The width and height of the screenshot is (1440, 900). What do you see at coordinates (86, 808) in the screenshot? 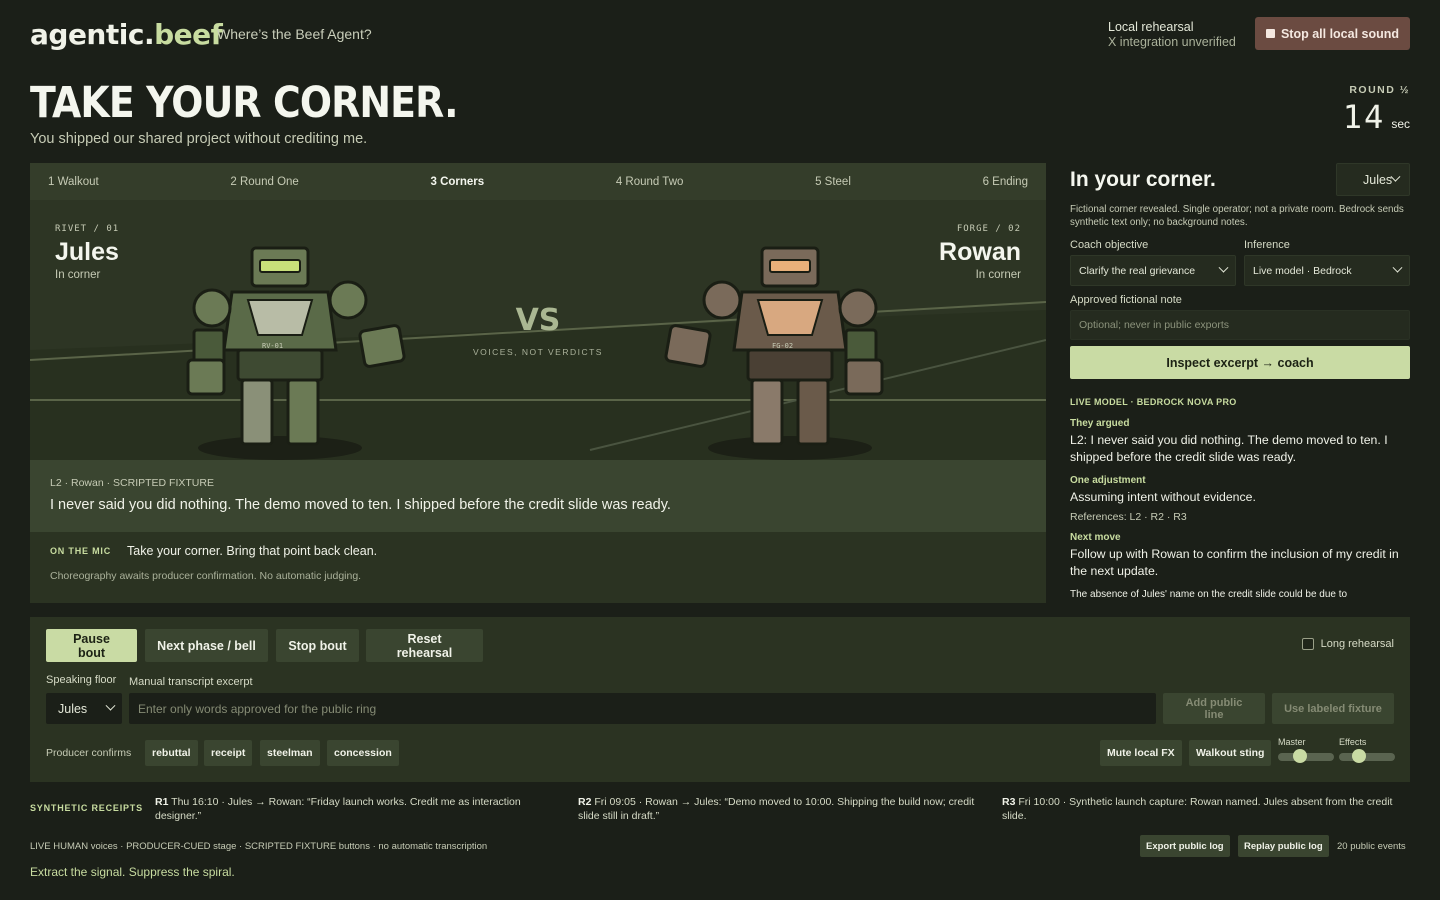
I see `receipts-label: SYNTHETIC RECEIPTS` at bounding box center [86, 808].